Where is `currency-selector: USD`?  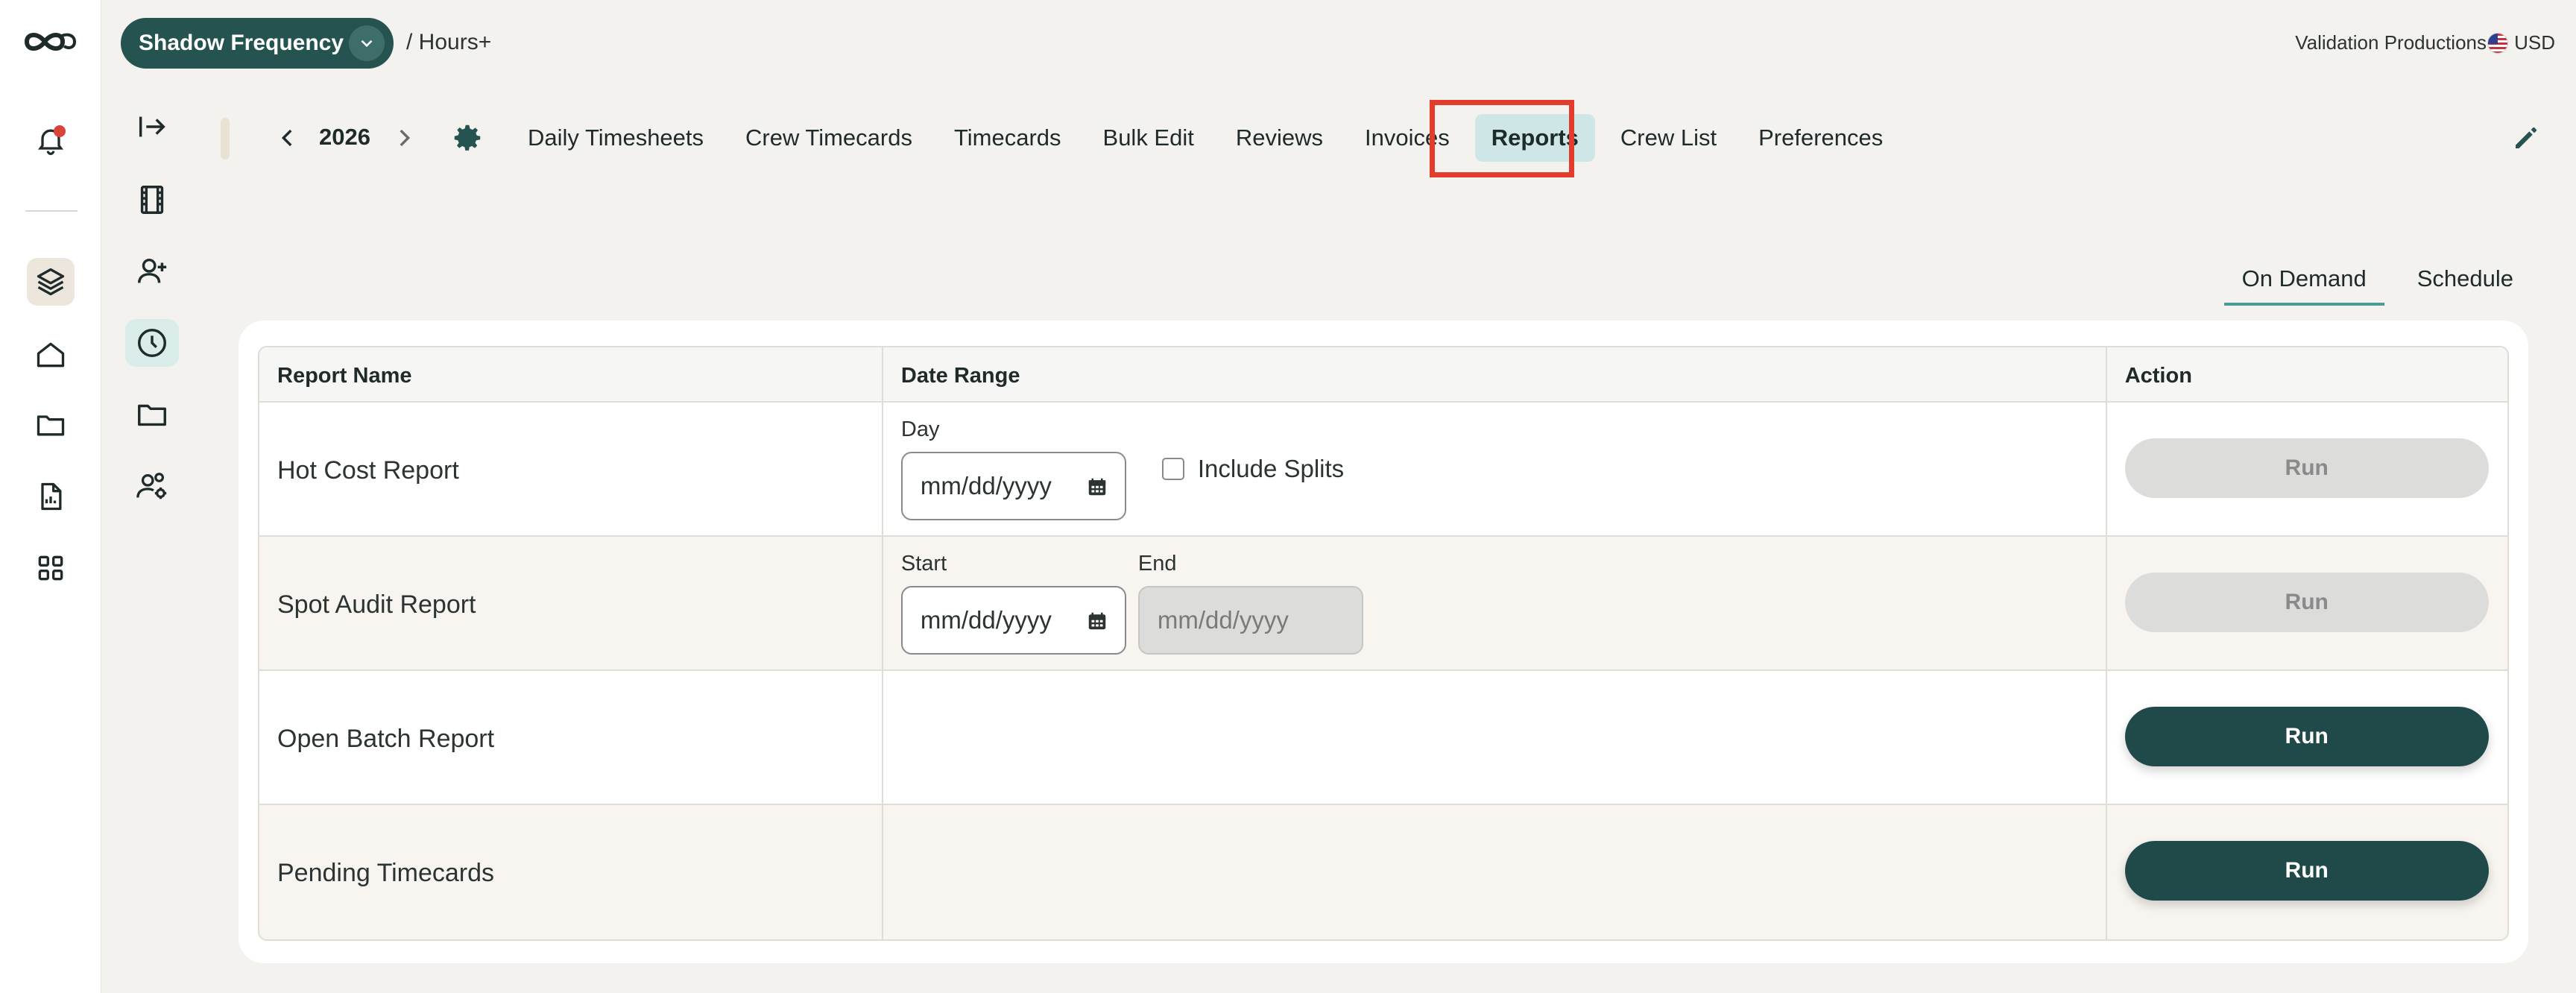
currency-selector: USD is located at coordinates (2521, 42).